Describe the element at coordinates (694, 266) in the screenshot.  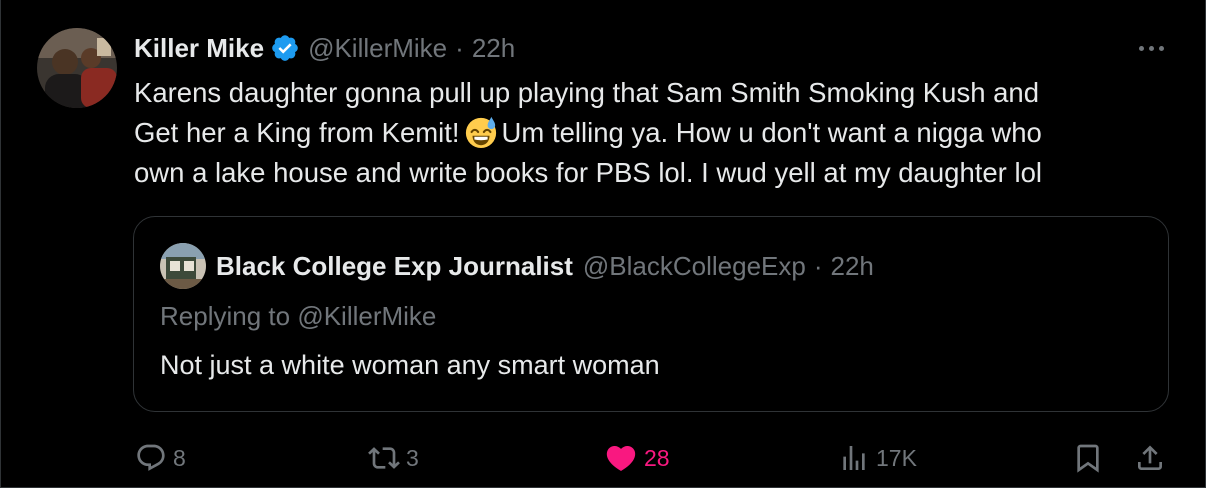
I see `quoted-author-handle: @BlackCollegeExp` at that location.